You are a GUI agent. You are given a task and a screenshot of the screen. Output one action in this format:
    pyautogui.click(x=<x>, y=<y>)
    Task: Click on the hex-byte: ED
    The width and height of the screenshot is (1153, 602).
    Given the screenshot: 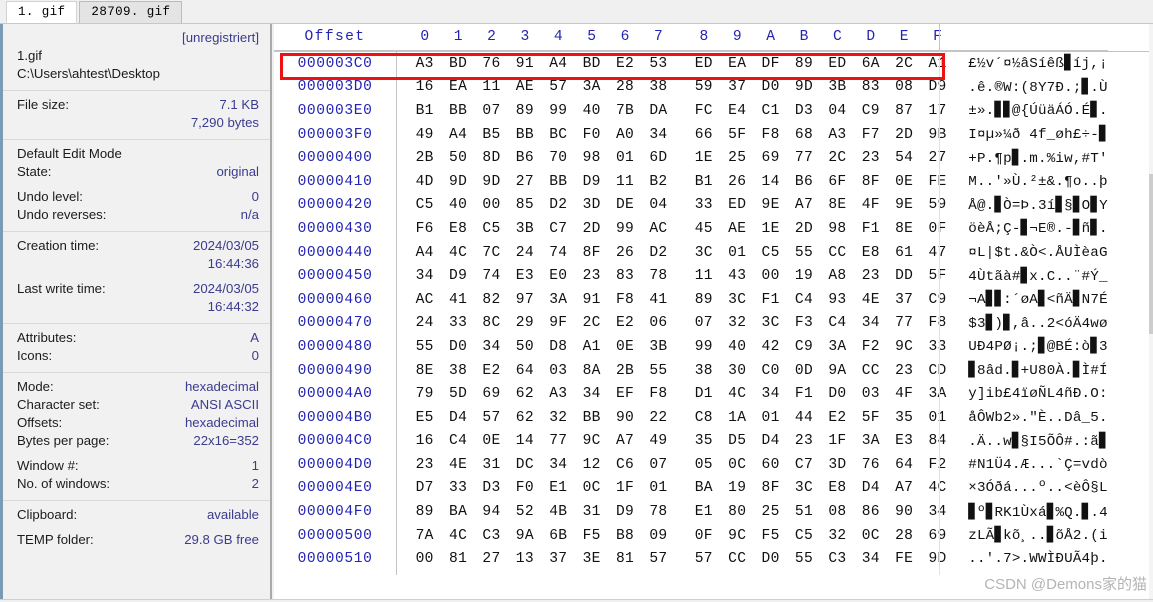 What is the action you would take?
    pyautogui.click(x=703, y=64)
    